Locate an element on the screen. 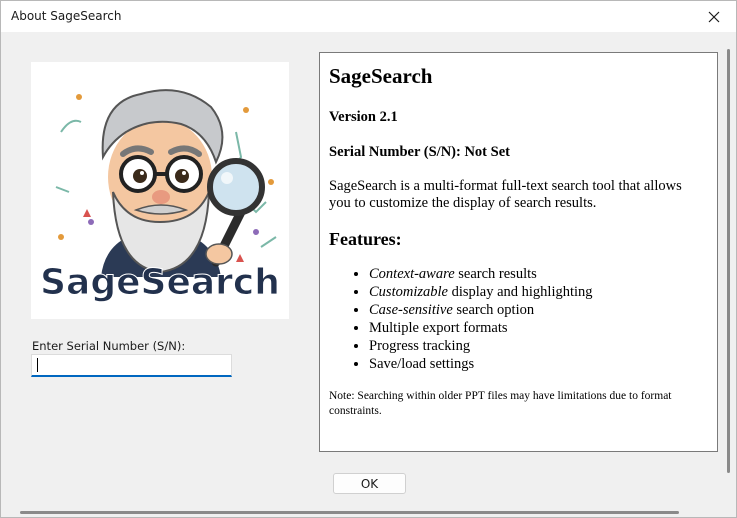  horizontal-scrollbar is located at coordinates (349, 512).